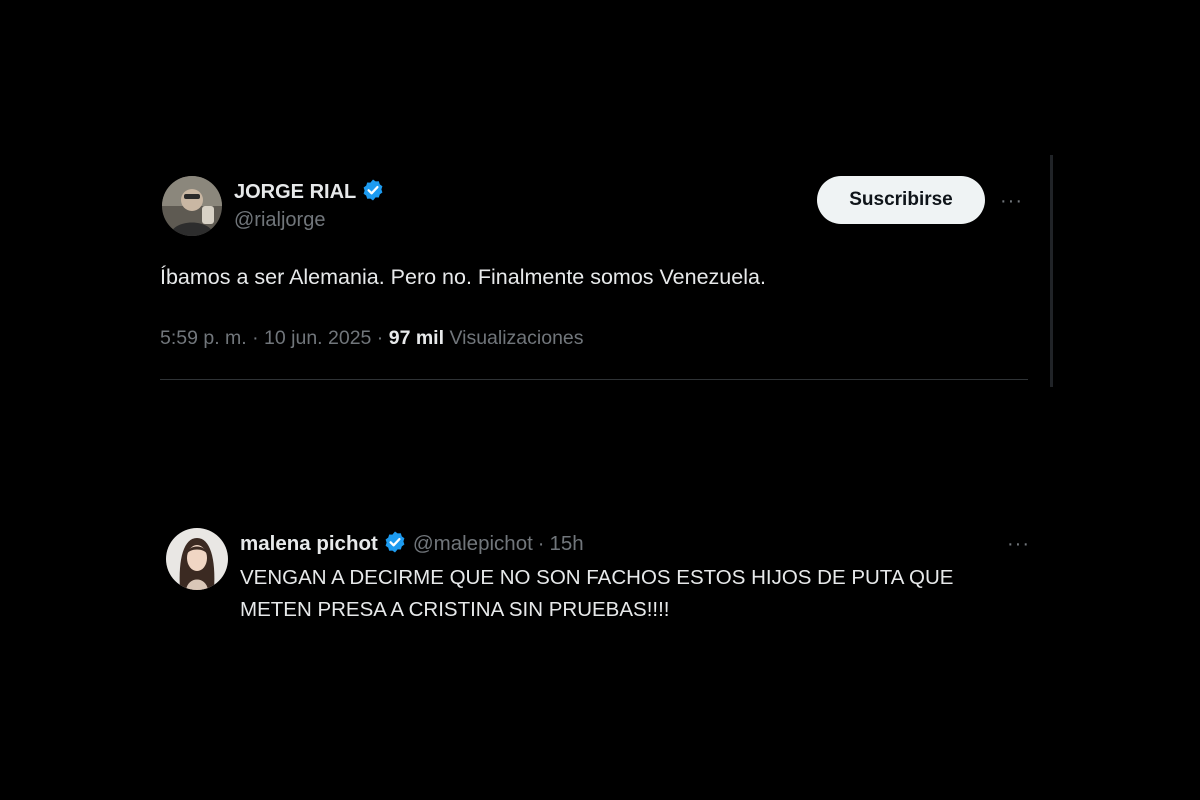  Describe the element at coordinates (295, 192) in the screenshot. I see `author-display-name: JORGE RIAL` at that location.